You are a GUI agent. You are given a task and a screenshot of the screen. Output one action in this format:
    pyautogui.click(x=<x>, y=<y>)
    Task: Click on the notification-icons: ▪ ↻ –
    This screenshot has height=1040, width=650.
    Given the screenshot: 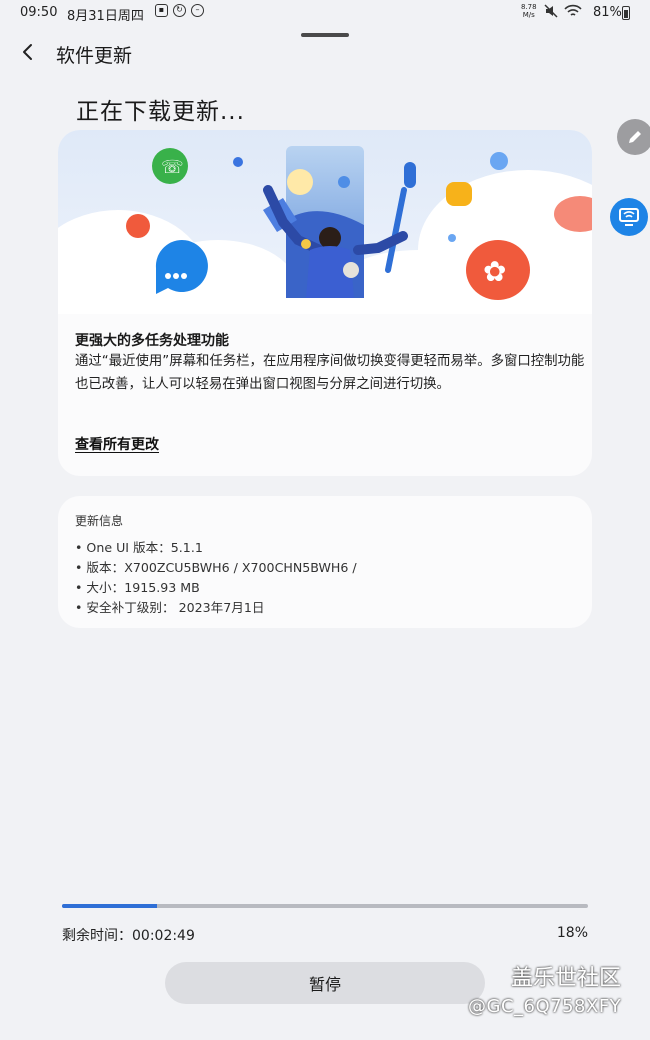 What is the action you would take?
    pyautogui.click(x=179, y=10)
    